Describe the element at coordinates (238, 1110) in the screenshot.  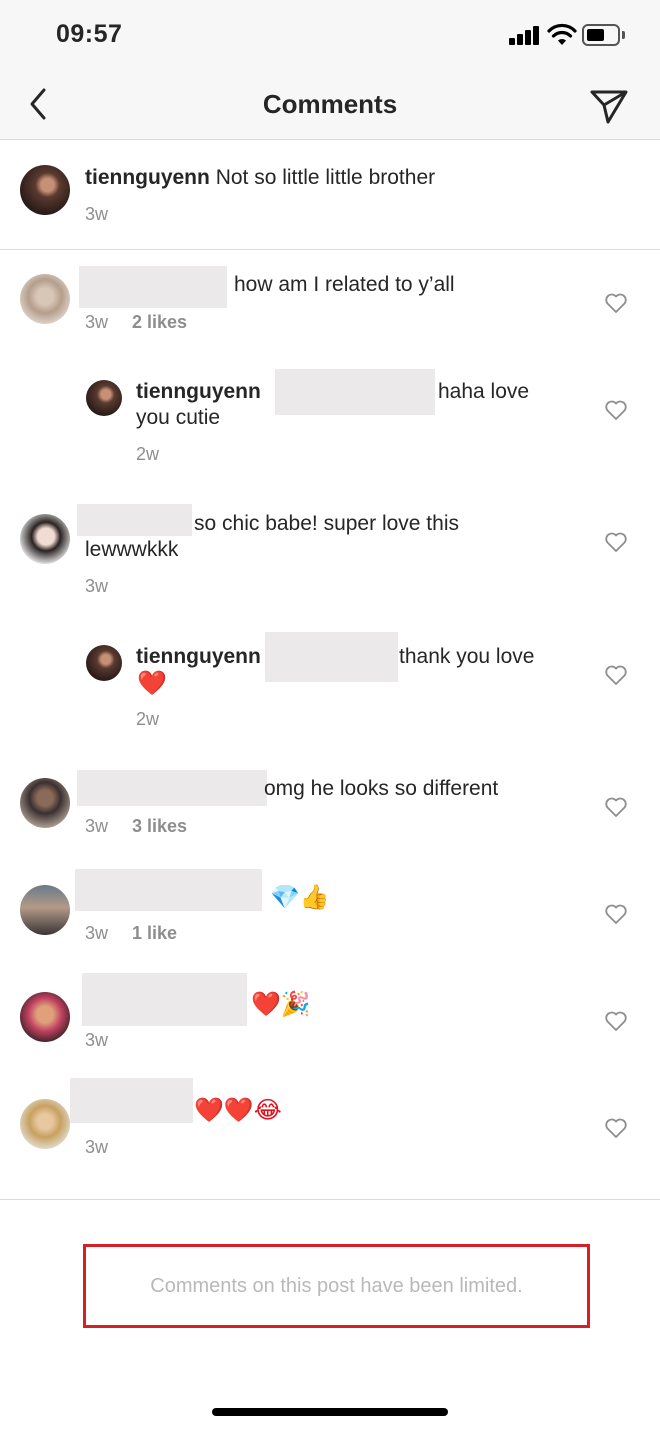
I see `hearts-laughing-emoji: ❤️❤️😂` at that location.